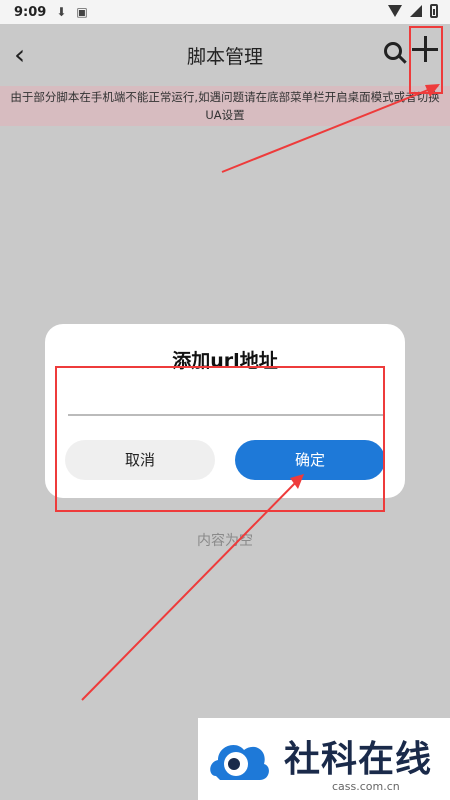 The image size is (450, 800). I want to click on empty-state-text: 内容为空, so click(225, 541).